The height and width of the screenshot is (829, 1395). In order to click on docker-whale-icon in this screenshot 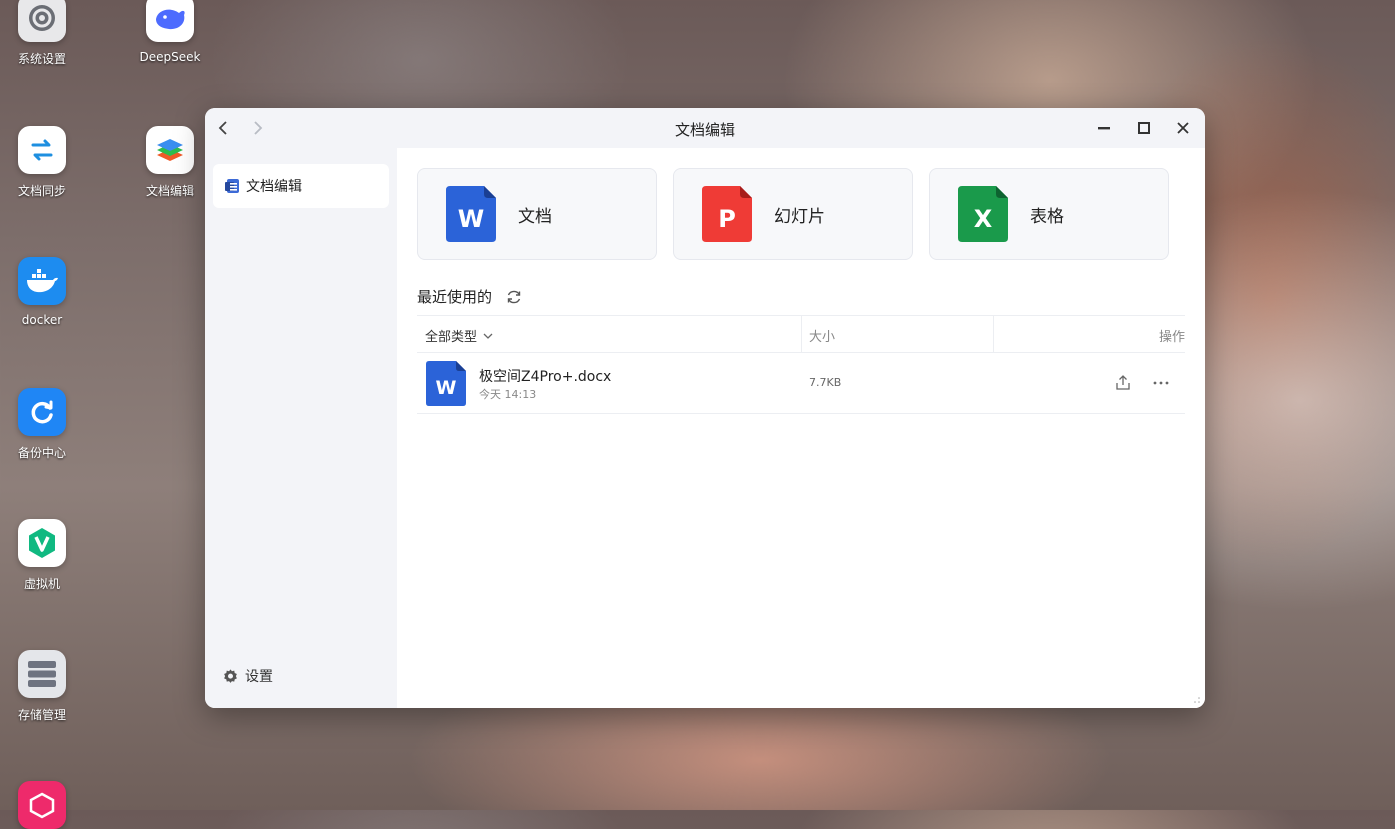, I will do `click(42, 281)`.